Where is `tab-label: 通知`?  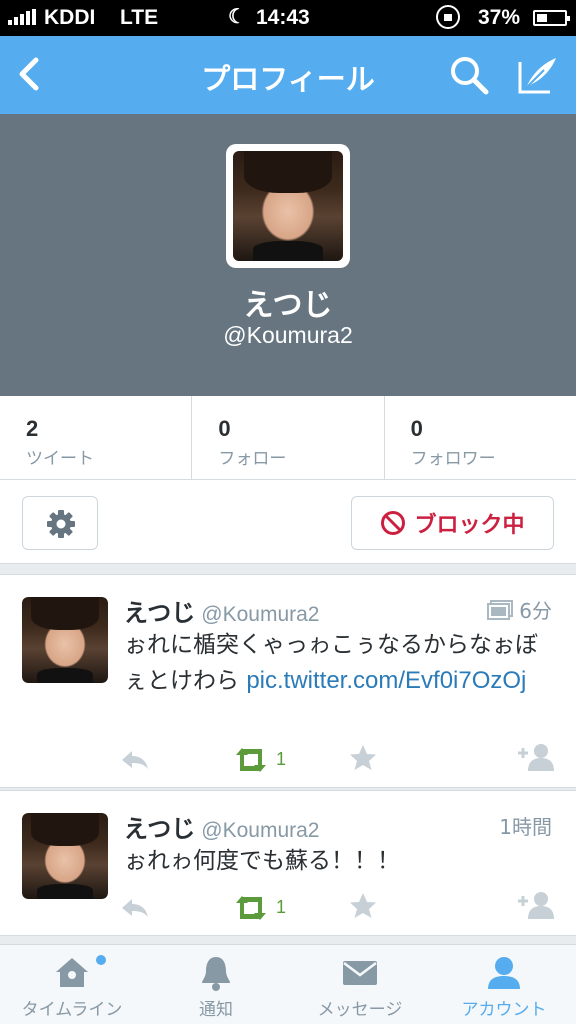
tab-label: 通知 is located at coordinates (216, 1010).